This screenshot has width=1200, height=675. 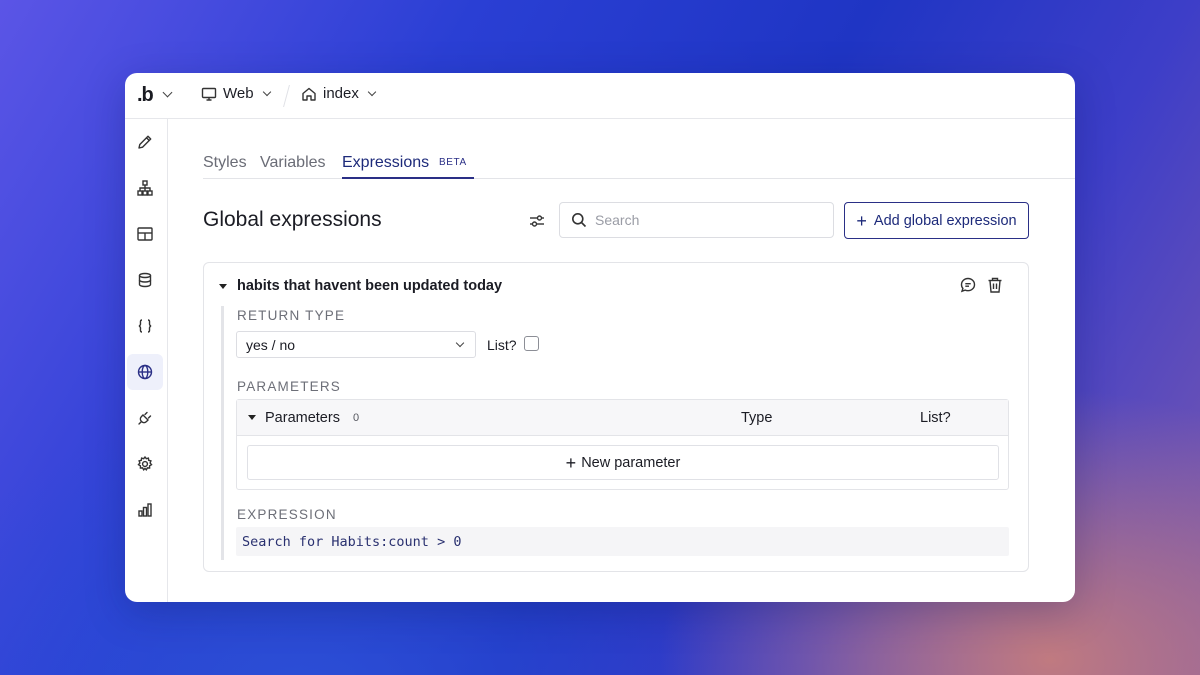 I want to click on plug-icon, so click(x=145, y=418).